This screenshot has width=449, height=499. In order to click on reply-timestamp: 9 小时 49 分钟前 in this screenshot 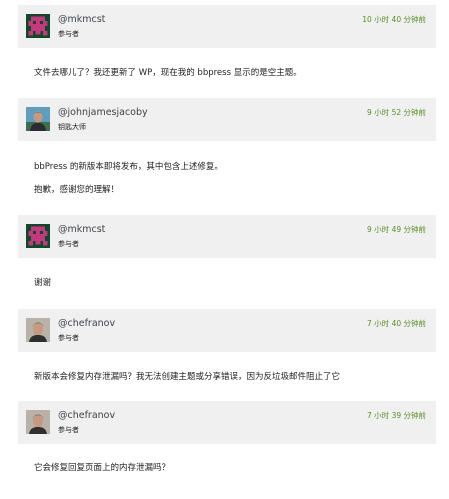, I will do `click(396, 230)`.